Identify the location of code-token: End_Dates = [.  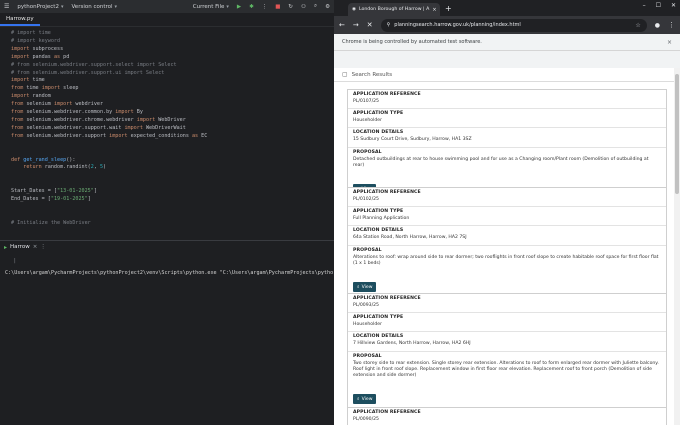
(31, 199).